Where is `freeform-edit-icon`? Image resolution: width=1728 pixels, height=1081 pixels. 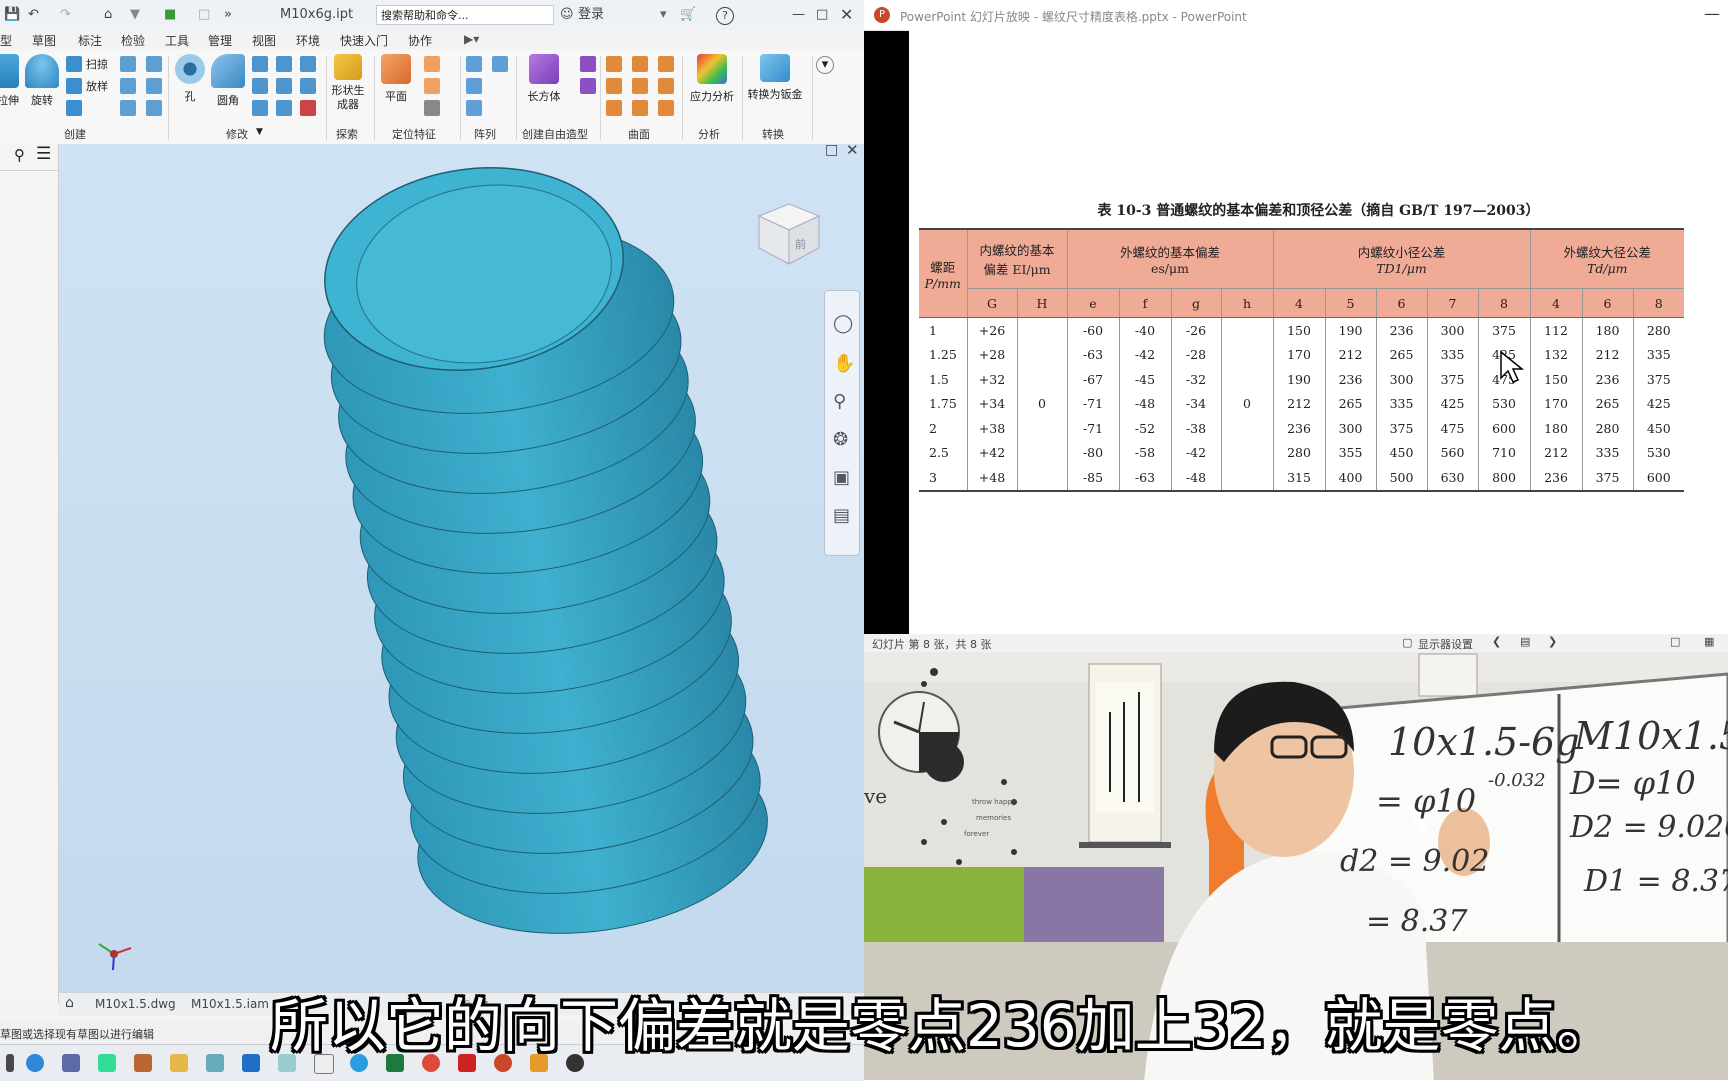
freeform-edit-icon is located at coordinates (588, 64).